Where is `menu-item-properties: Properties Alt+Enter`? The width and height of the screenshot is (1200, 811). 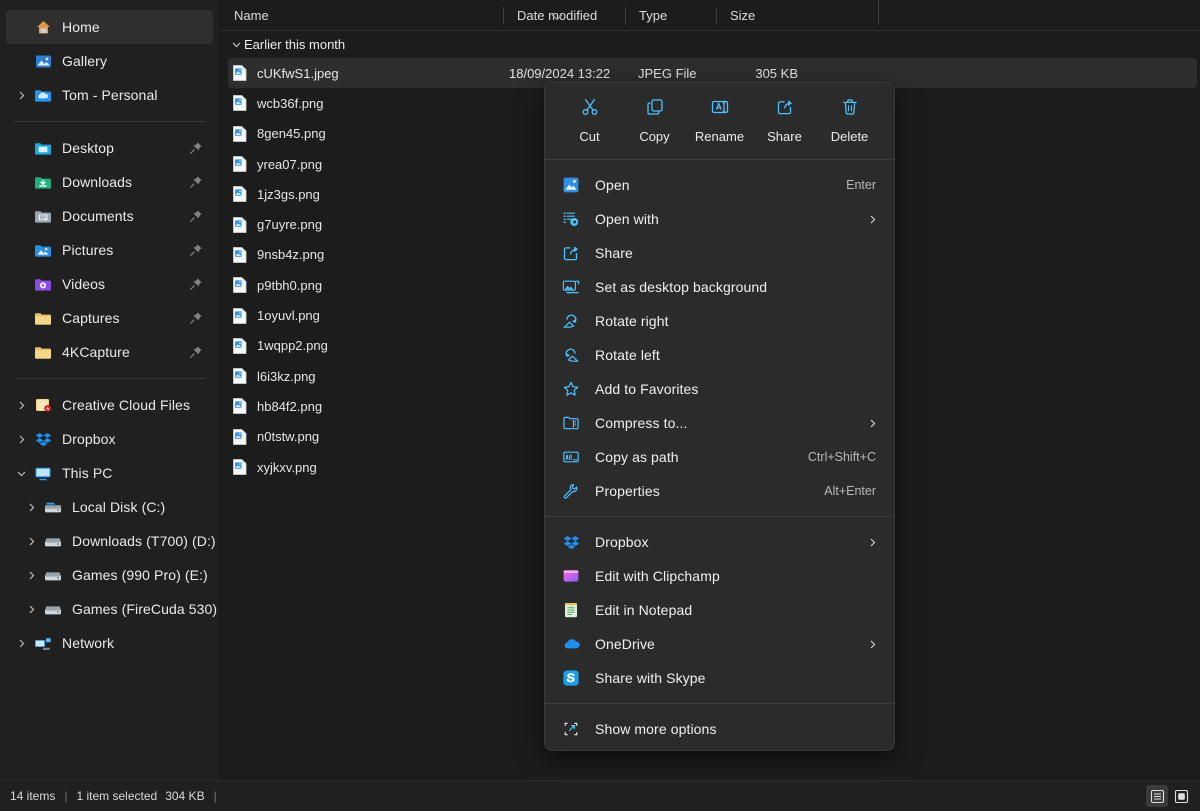 menu-item-properties: Properties Alt+Enter is located at coordinates (719, 491).